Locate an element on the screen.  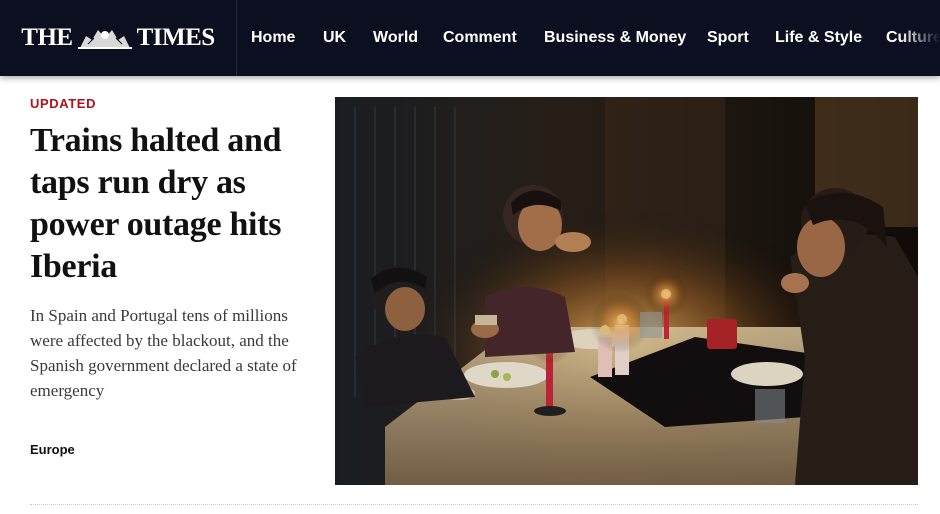
nav-home: Home is located at coordinates (273, 38).